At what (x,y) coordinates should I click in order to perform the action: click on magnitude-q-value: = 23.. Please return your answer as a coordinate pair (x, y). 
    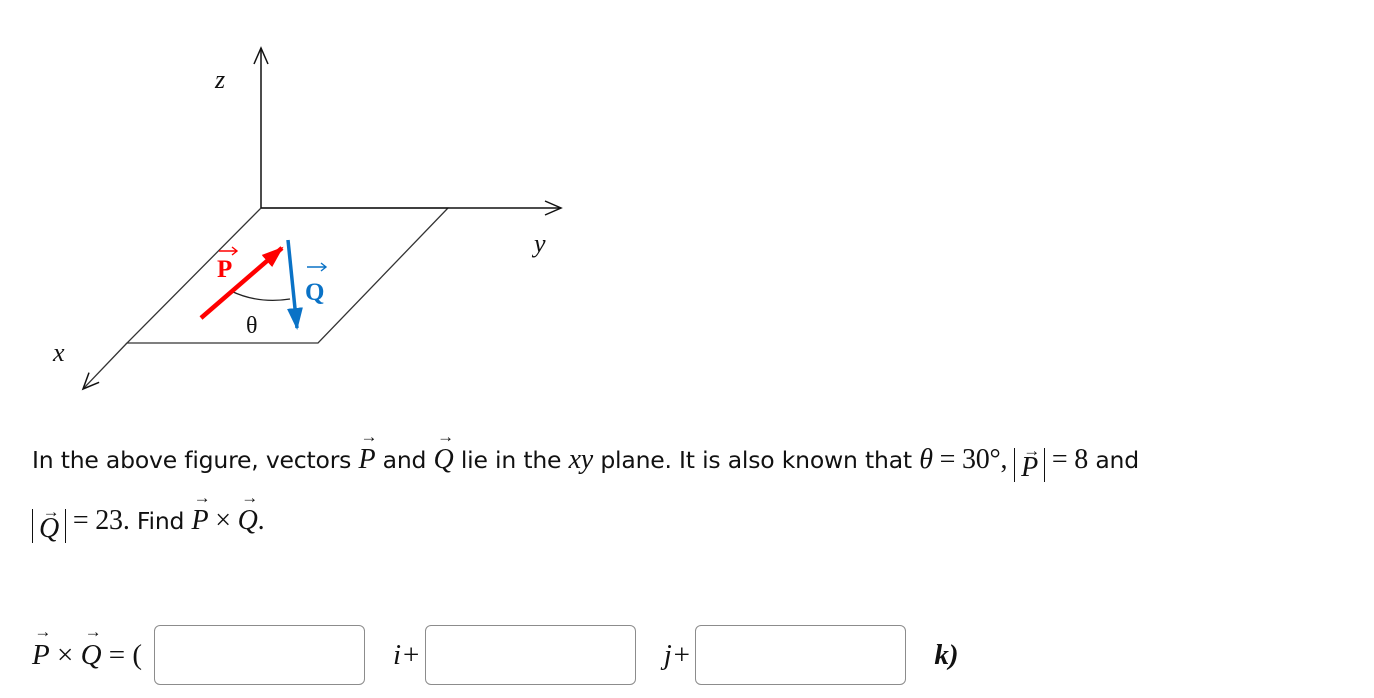
    Looking at the image, I should click on (98, 520).